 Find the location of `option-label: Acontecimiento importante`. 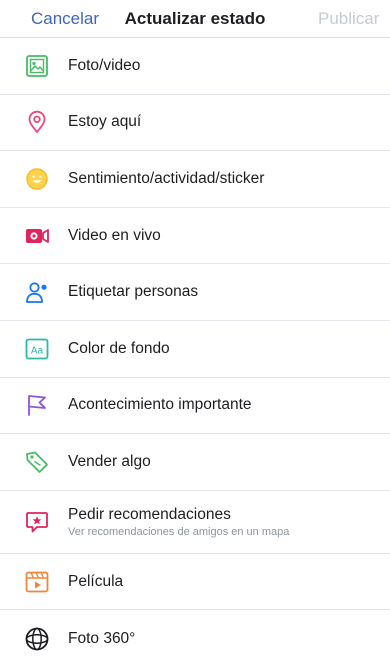

option-label: Acontecimiento importante is located at coordinates (160, 405).